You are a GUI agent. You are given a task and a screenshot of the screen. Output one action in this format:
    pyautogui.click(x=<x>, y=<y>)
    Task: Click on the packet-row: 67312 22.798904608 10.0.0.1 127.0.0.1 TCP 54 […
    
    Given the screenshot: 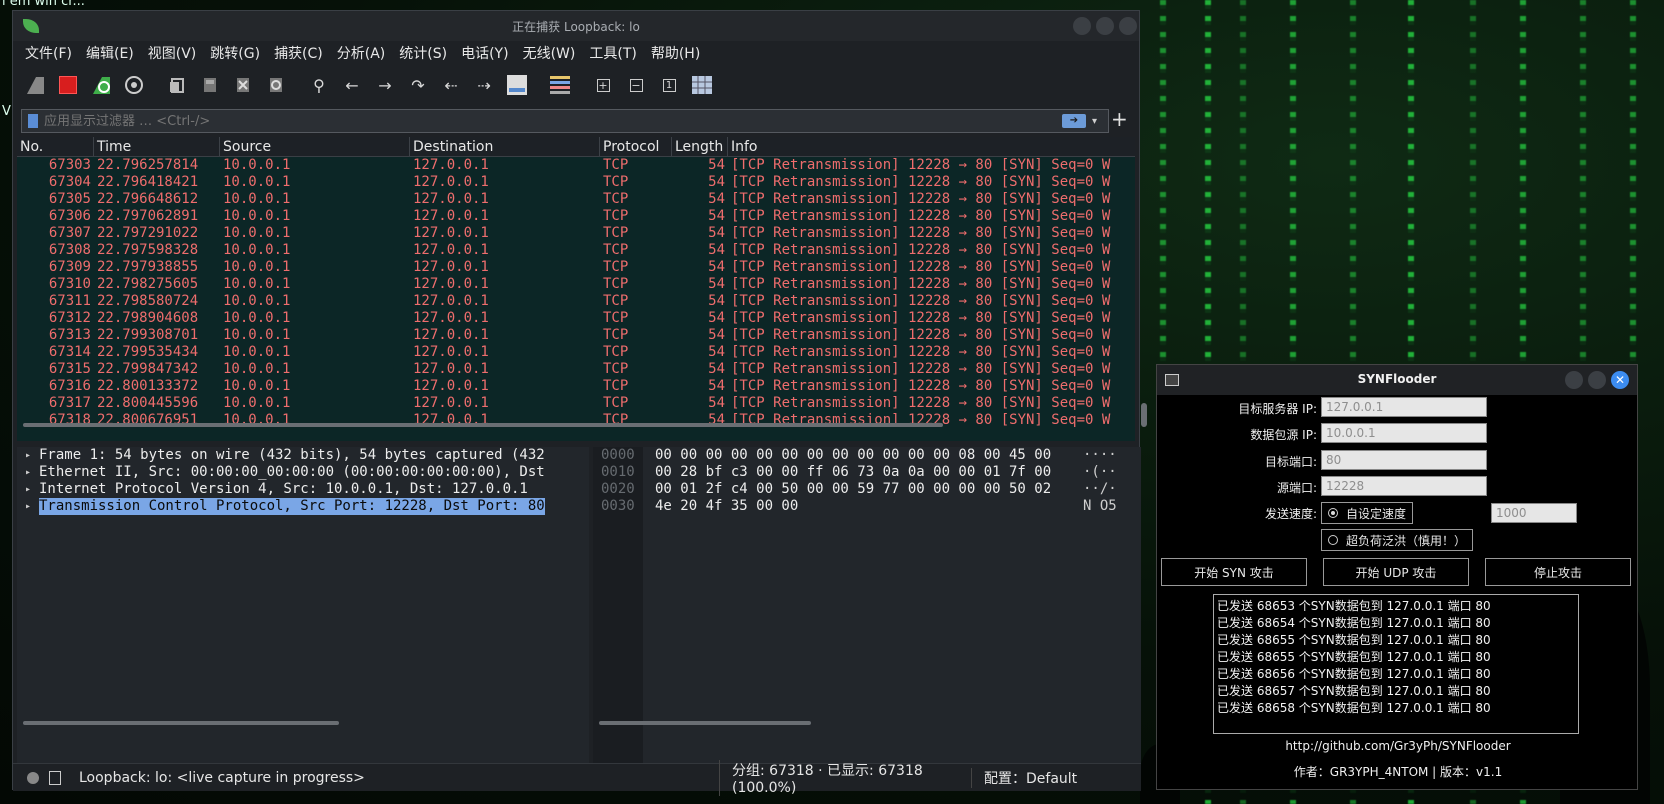 What is the action you would take?
    pyautogui.click(x=576, y=318)
    